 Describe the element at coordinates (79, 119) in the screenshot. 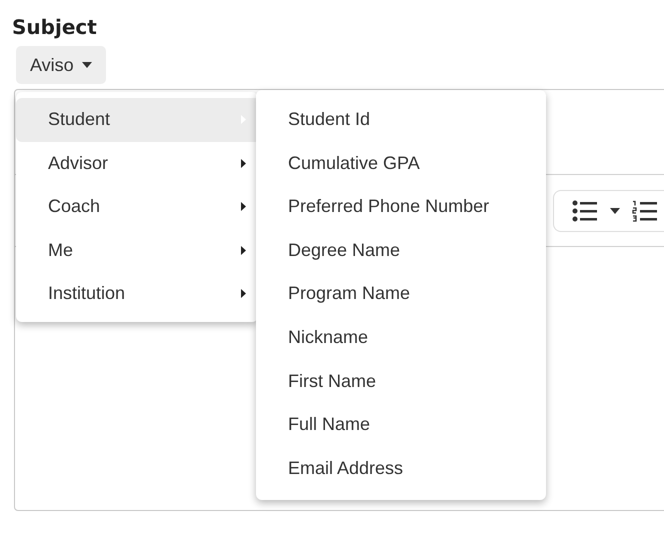

I see `menu-item-label: Student` at that location.